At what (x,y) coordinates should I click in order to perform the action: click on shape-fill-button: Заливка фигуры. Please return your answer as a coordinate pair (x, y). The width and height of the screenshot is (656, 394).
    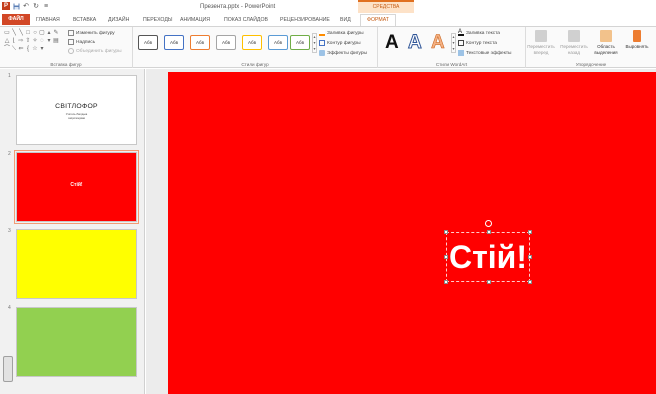
    Looking at the image, I should click on (341, 33).